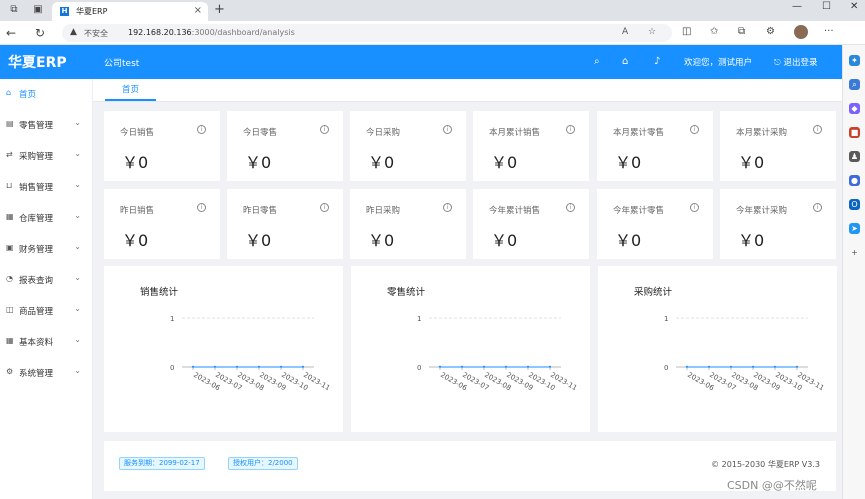  What do you see at coordinates (46, 249) in the screenshot?
I see `sidebar-item-finance: ▣ 财务管理 ⌄` at bounding box center [46, 249].